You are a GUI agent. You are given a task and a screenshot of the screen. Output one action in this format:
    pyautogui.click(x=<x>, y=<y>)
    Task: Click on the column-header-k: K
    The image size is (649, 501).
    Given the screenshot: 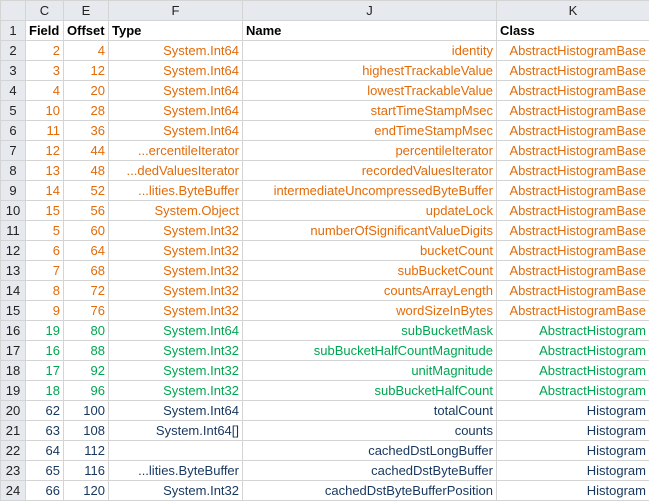 What is the action you would take?
    pyautogui.click(x=572, y=10)
    